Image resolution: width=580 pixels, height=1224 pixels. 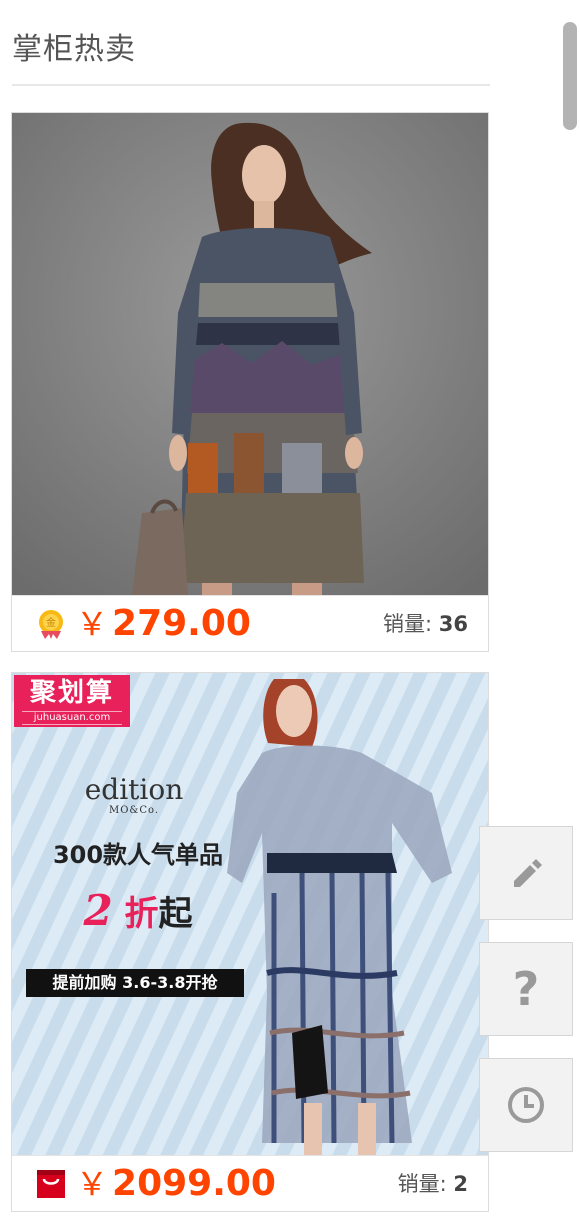 I want to click on question-mark-icon: ?, so click(x=526, y=989).